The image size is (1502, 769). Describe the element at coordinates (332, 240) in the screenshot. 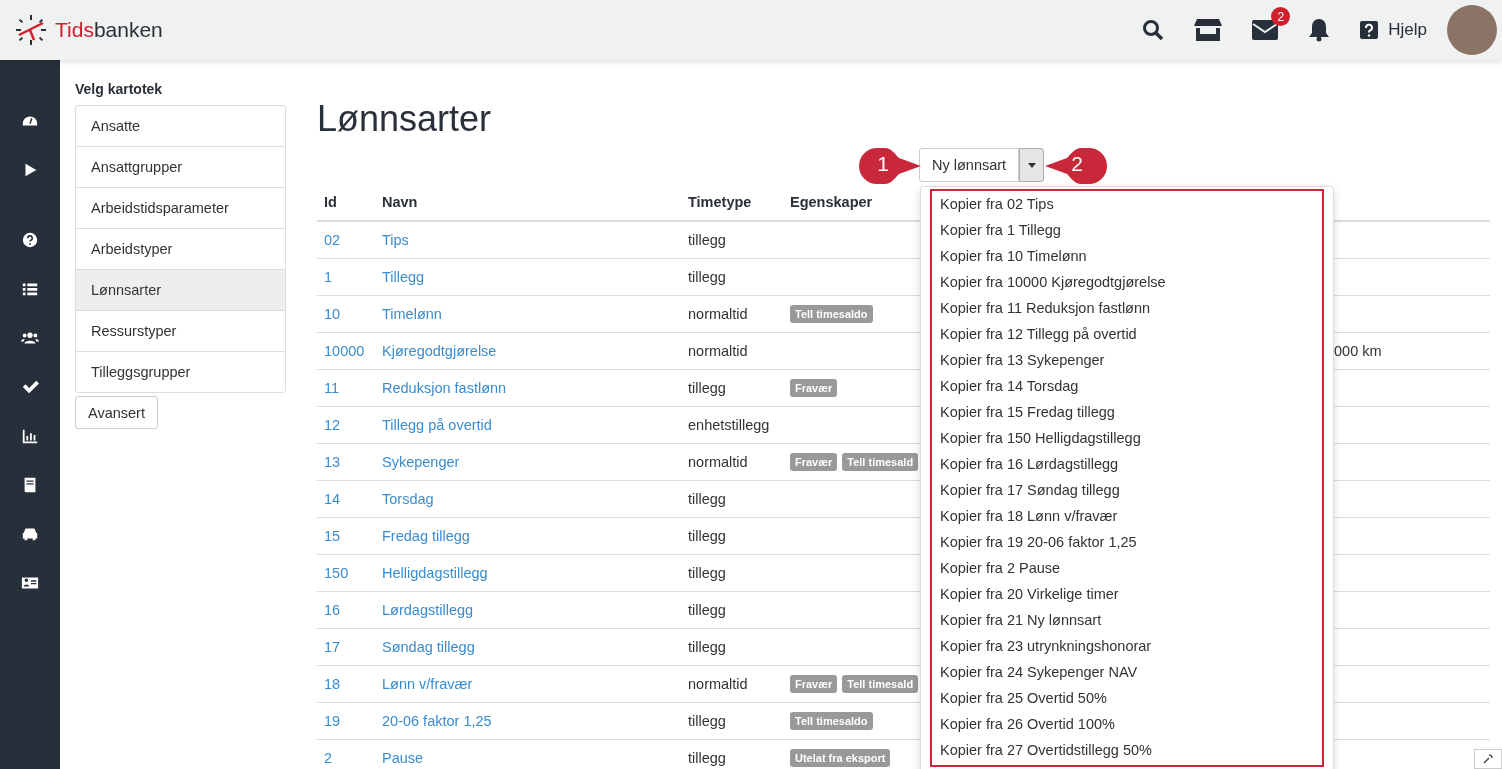

I see `id-link: 02` at that location.